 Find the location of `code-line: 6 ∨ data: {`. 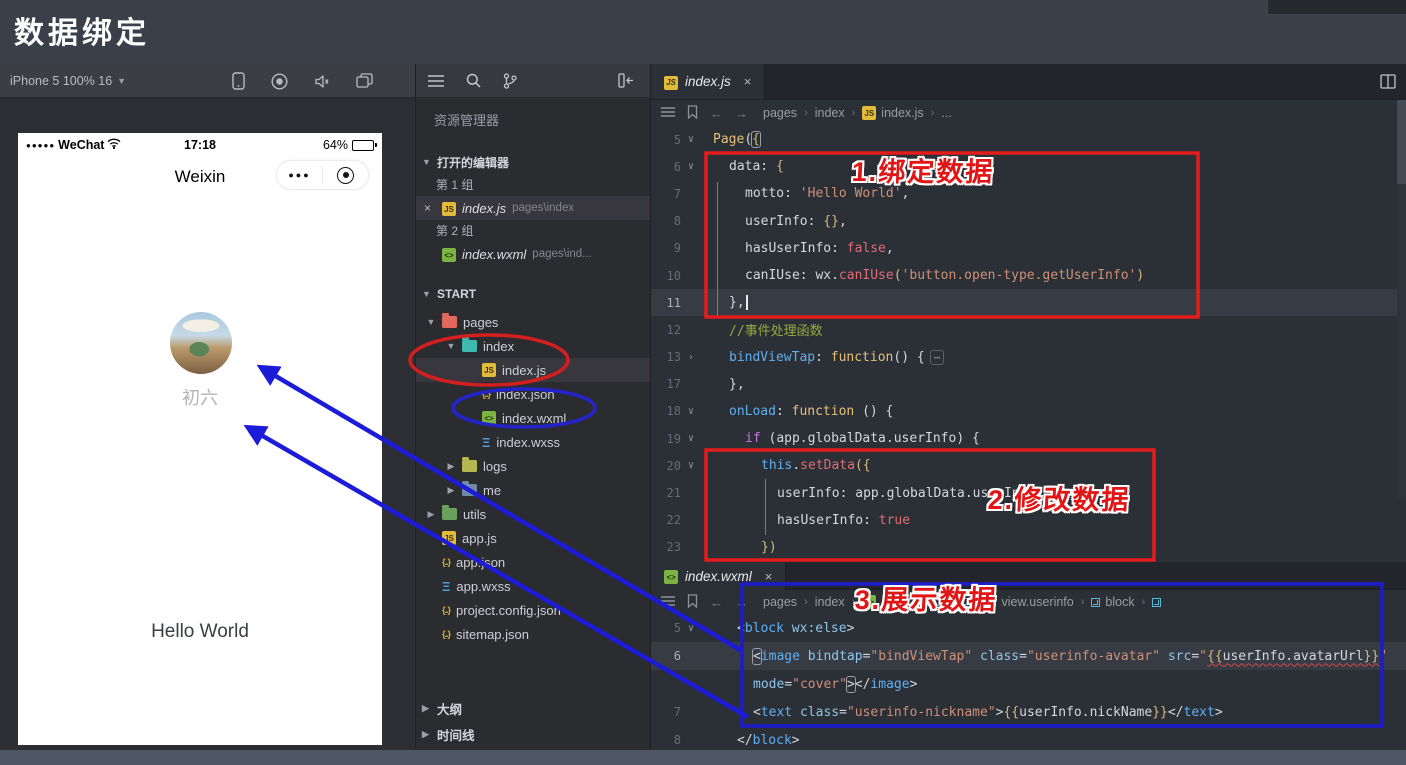

code-line: 6 ∨ data: { is located at coordinates (1028, 166).